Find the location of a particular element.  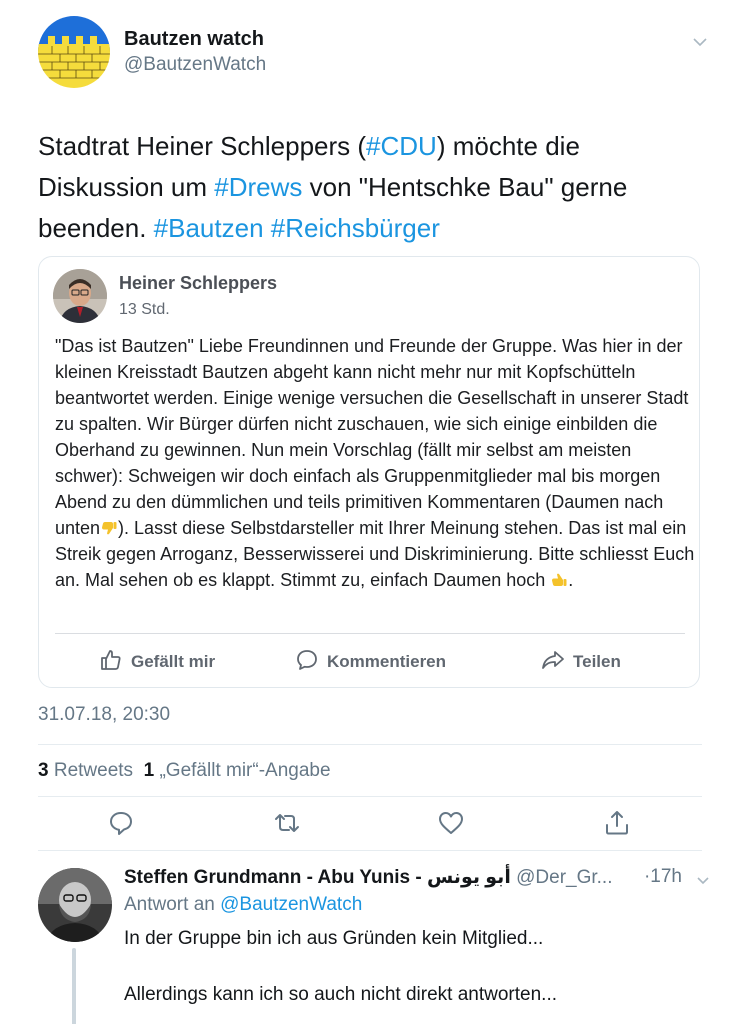

fb-comment-label: Kommentieren is located at coordinates (387, 661).